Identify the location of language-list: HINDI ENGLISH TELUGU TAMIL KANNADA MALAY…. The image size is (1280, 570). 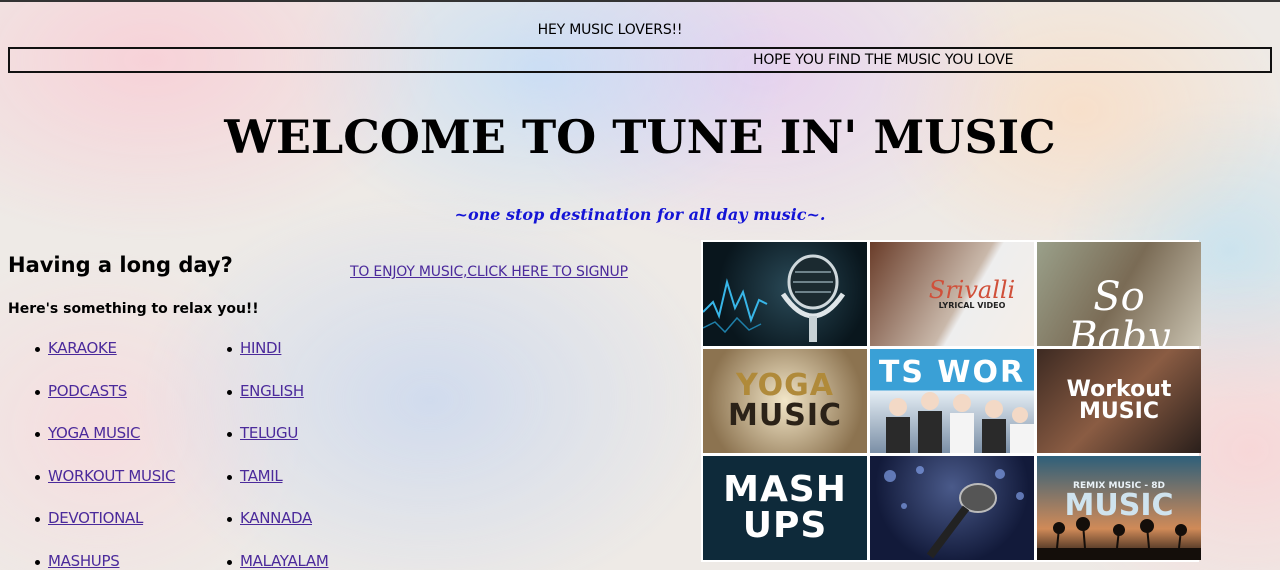
(277, 454).